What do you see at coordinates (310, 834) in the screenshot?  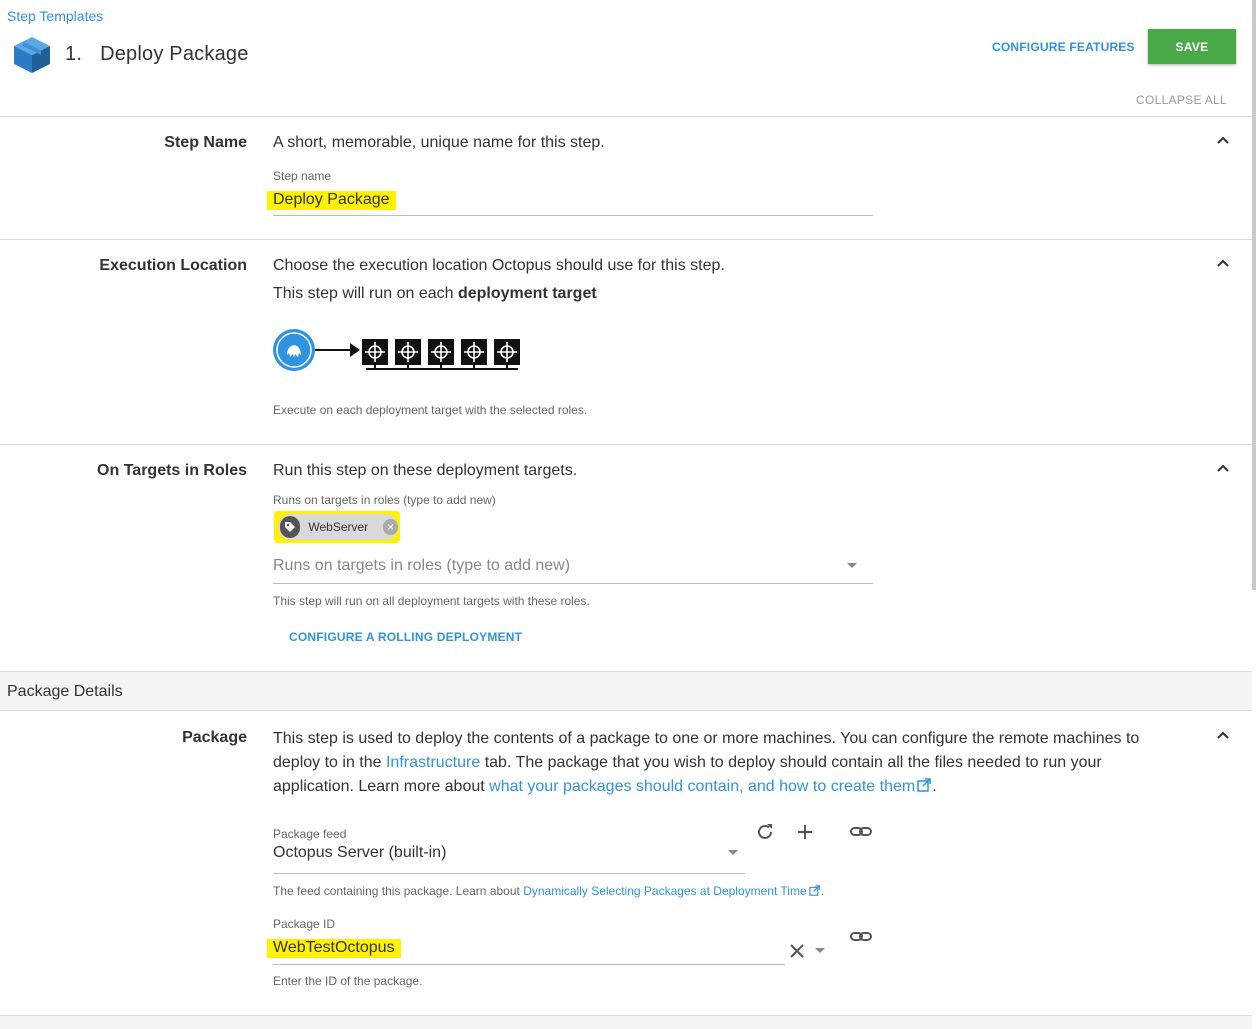 I see `package-feed-label: Package feed` at bounding box center [310, 834].